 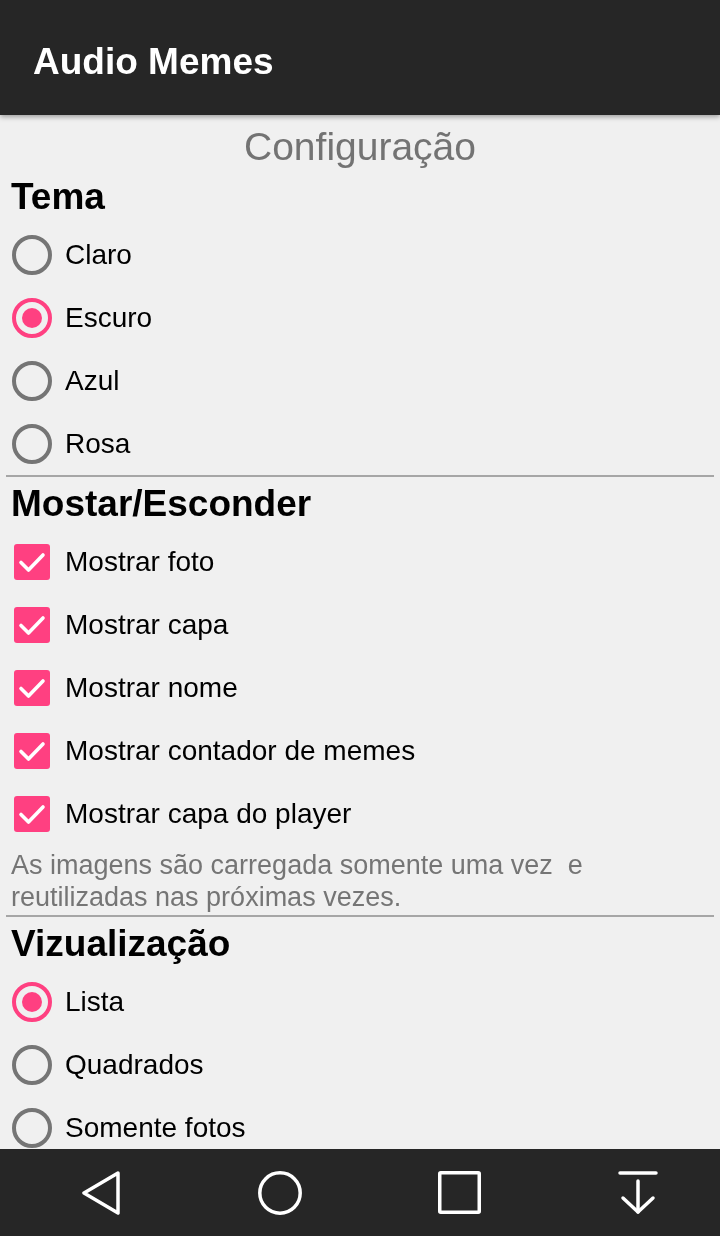 I want to click on option-label: Azul, so click(x=92, y=380).